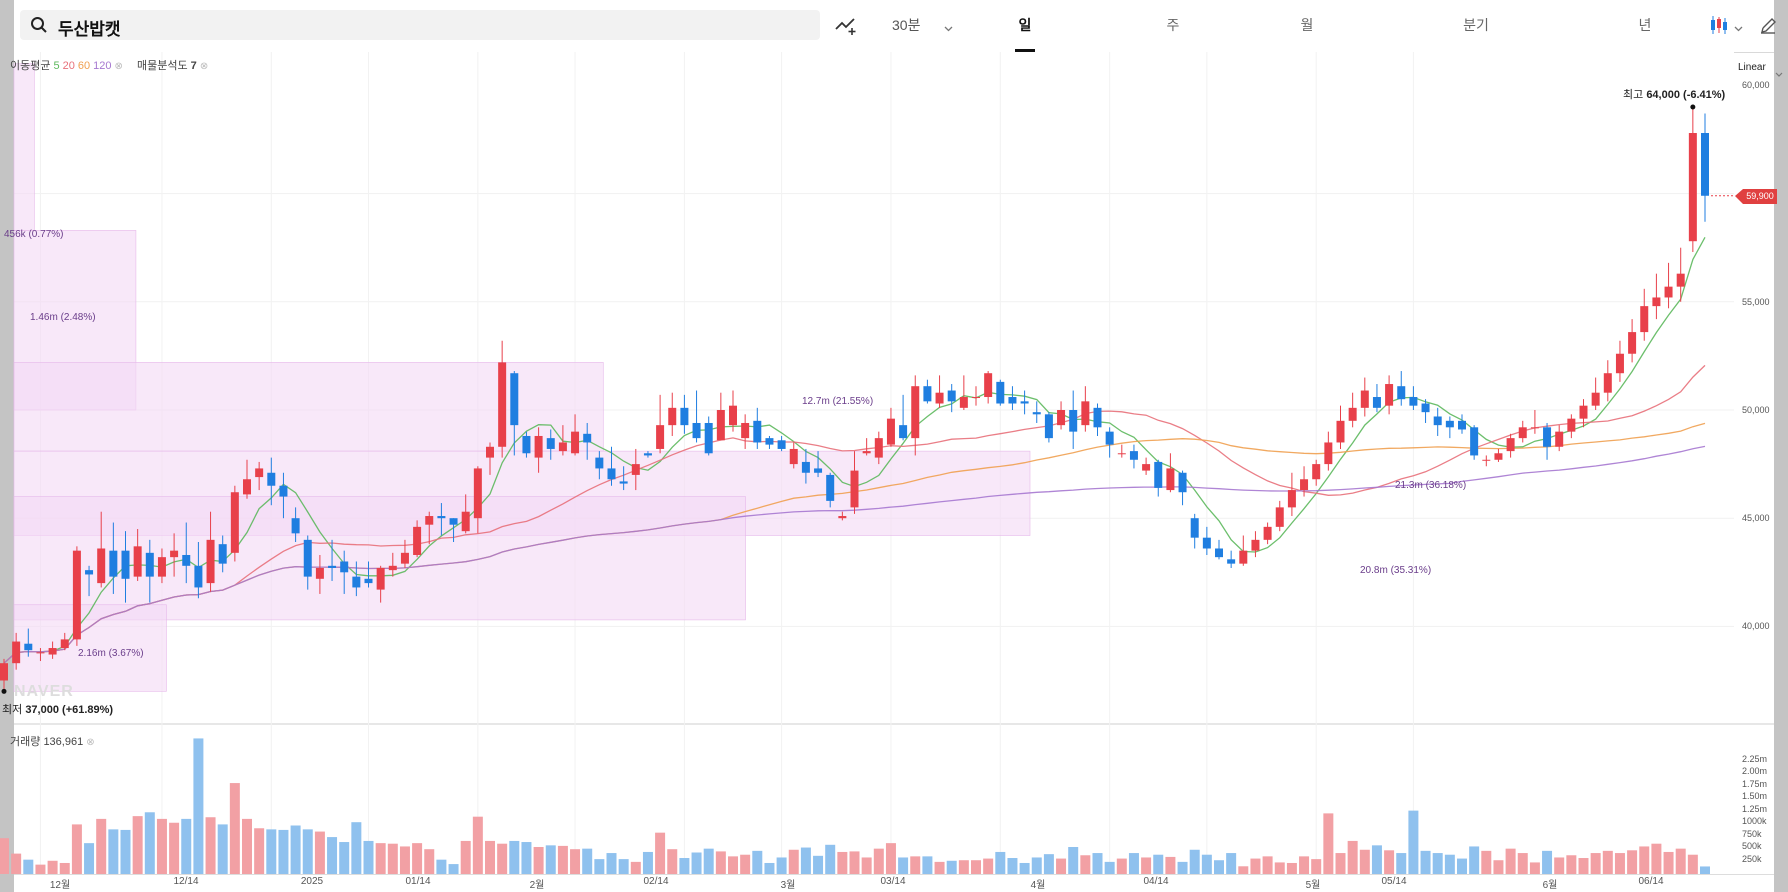 This screenshot has height=892, width=1788. What do you see at coordinates (63, 317) in the screenshot?
I see `volume-profile-label: 1.46m (2.48%)` at bounding box center [63, 317].